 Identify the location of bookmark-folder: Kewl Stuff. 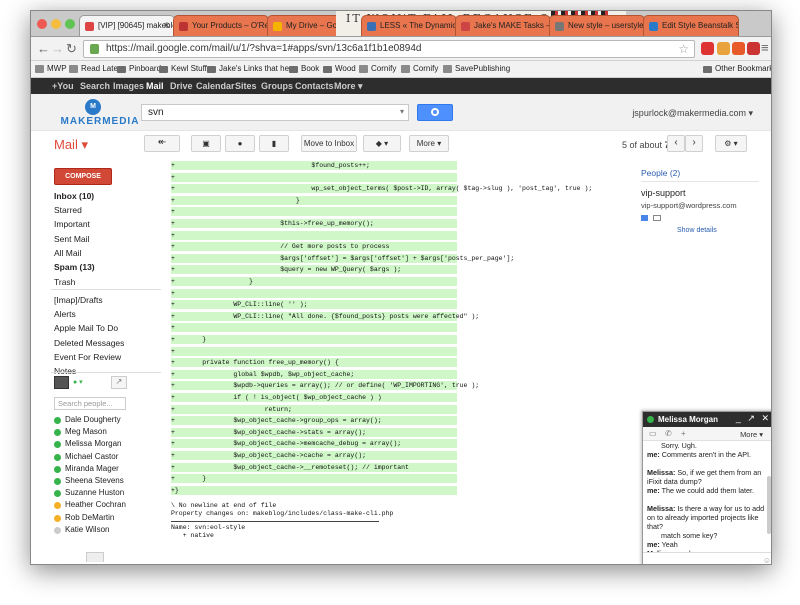
(183, 68).